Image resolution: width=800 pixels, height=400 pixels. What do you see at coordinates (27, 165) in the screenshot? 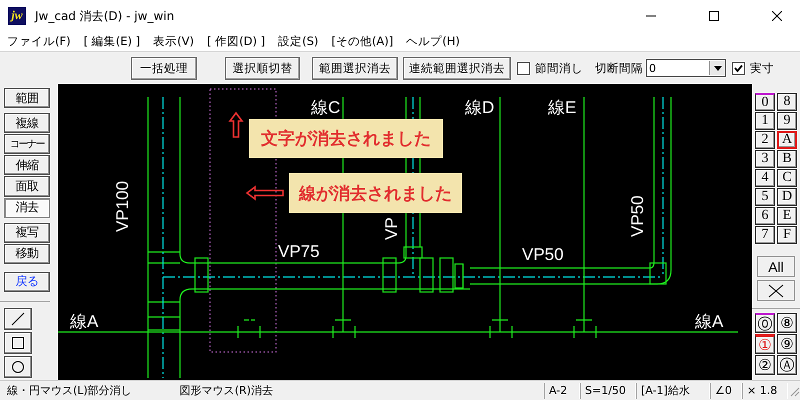
I see `tool-button: 伸縮` at bounding box center [27, 165].